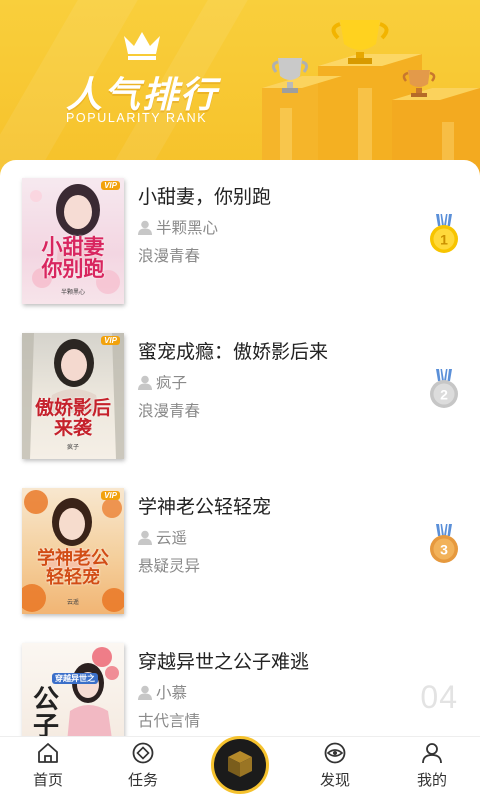 The height and width of the screenshot is (800, 480). I want to click on book-title: 穿越异世之公子难逃, so click(223, 660).